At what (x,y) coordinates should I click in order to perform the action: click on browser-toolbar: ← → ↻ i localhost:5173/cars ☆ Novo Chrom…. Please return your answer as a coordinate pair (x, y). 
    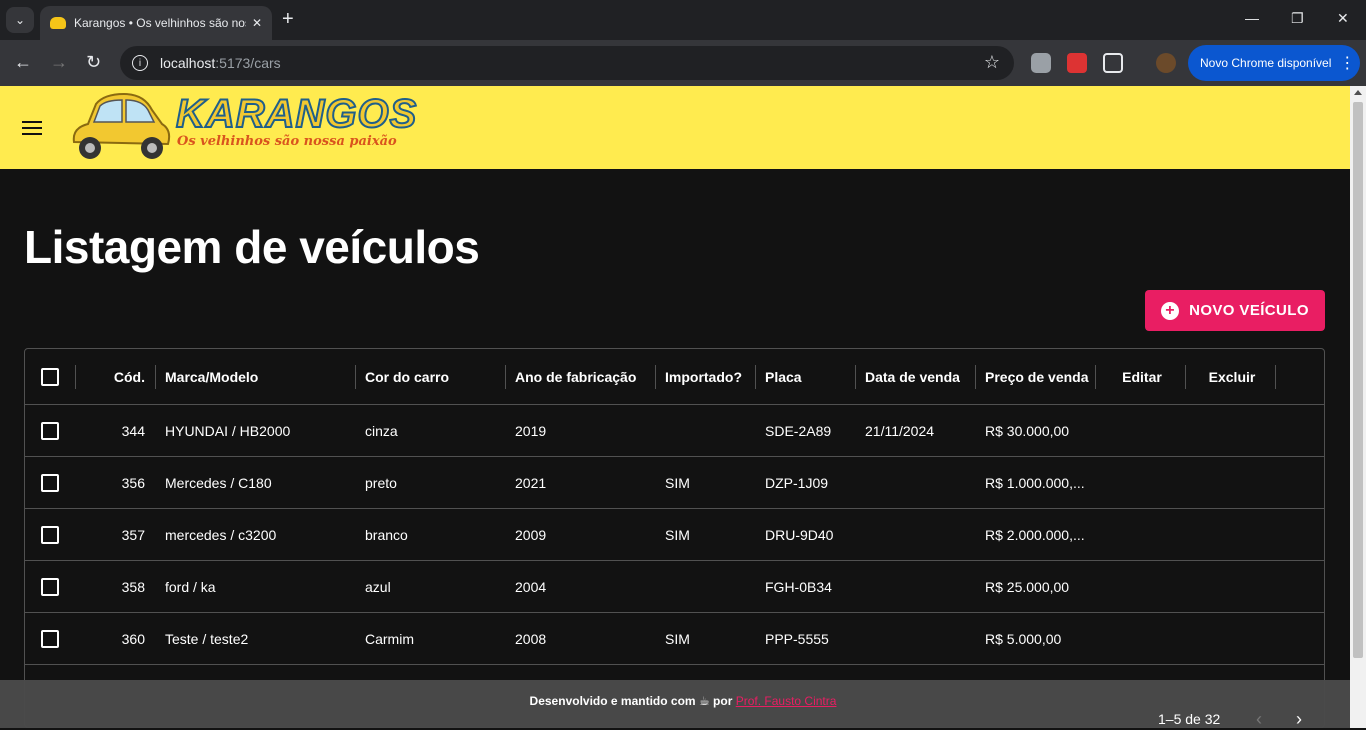
    Looking at the image, I should click on (683, 63).